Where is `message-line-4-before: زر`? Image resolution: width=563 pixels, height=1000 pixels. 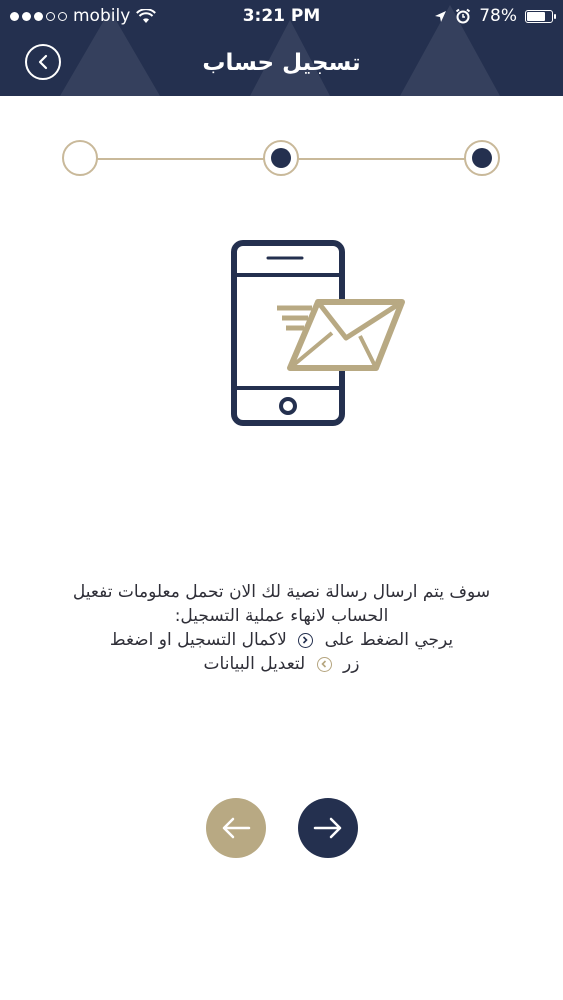
message-line-4-before: زر is located at coordinates (351, 664).